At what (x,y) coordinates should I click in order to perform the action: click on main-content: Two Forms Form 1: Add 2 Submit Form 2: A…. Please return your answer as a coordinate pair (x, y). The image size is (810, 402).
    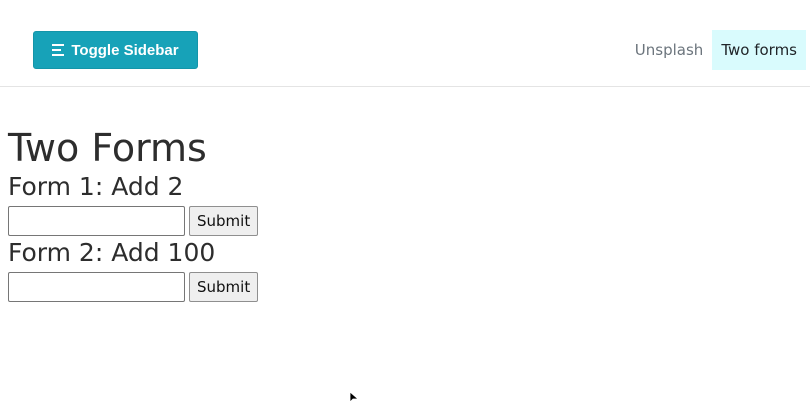
    Looking at the image, I should click on (133, 214).